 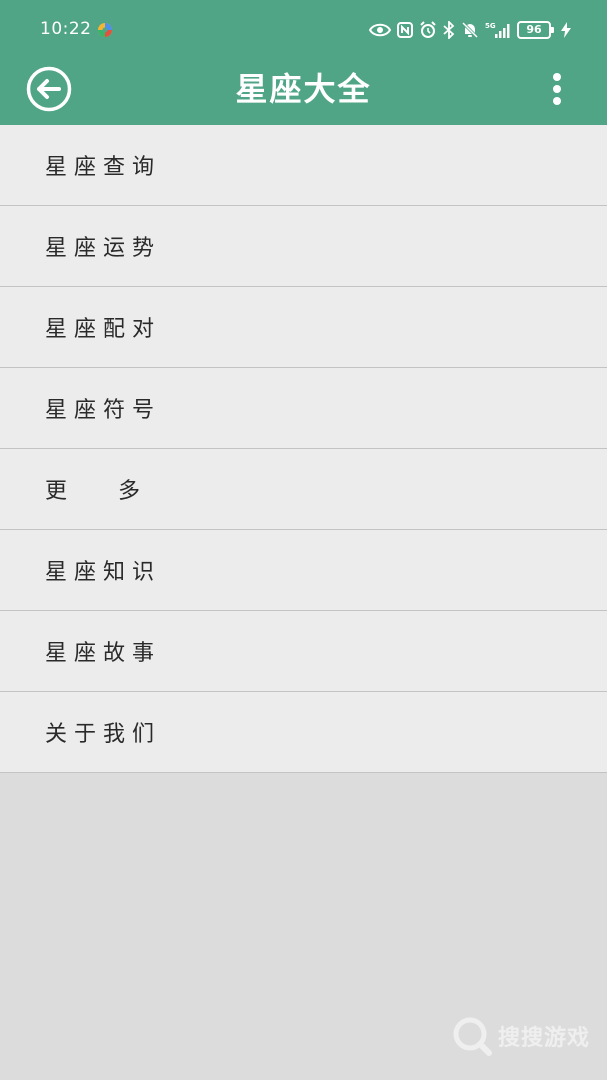 What do you see at coordinates (103, 410) in the screenshot?
I see `menu-item-label: 星座符号` at bounding box center [103, 410].